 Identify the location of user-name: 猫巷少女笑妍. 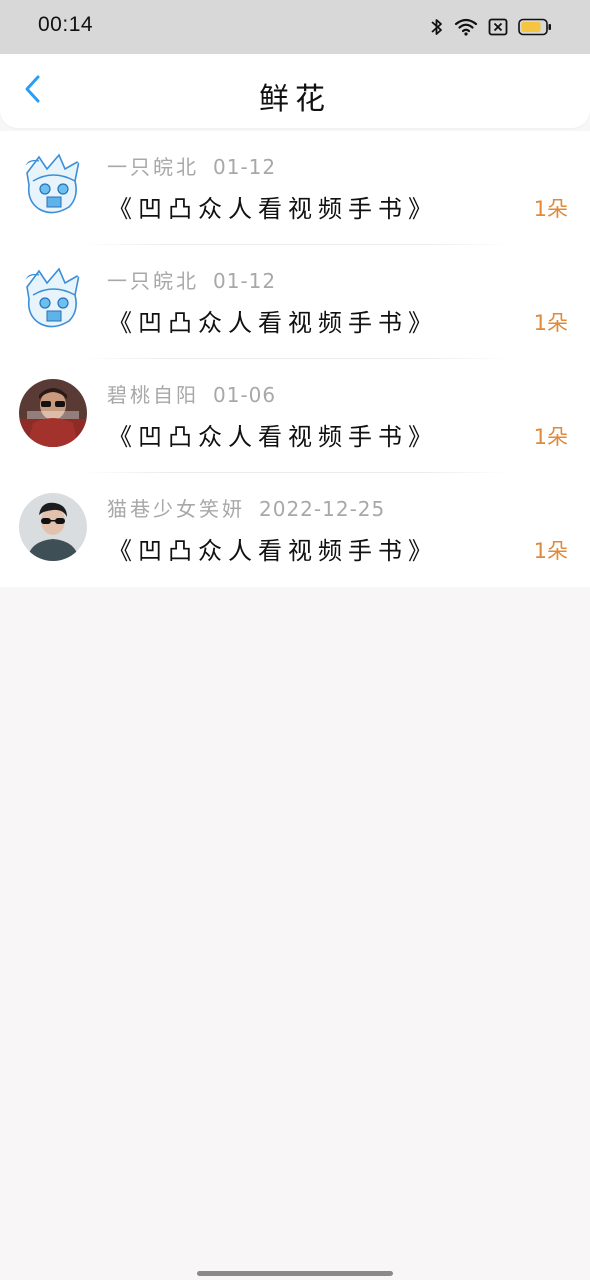
(176, 509).